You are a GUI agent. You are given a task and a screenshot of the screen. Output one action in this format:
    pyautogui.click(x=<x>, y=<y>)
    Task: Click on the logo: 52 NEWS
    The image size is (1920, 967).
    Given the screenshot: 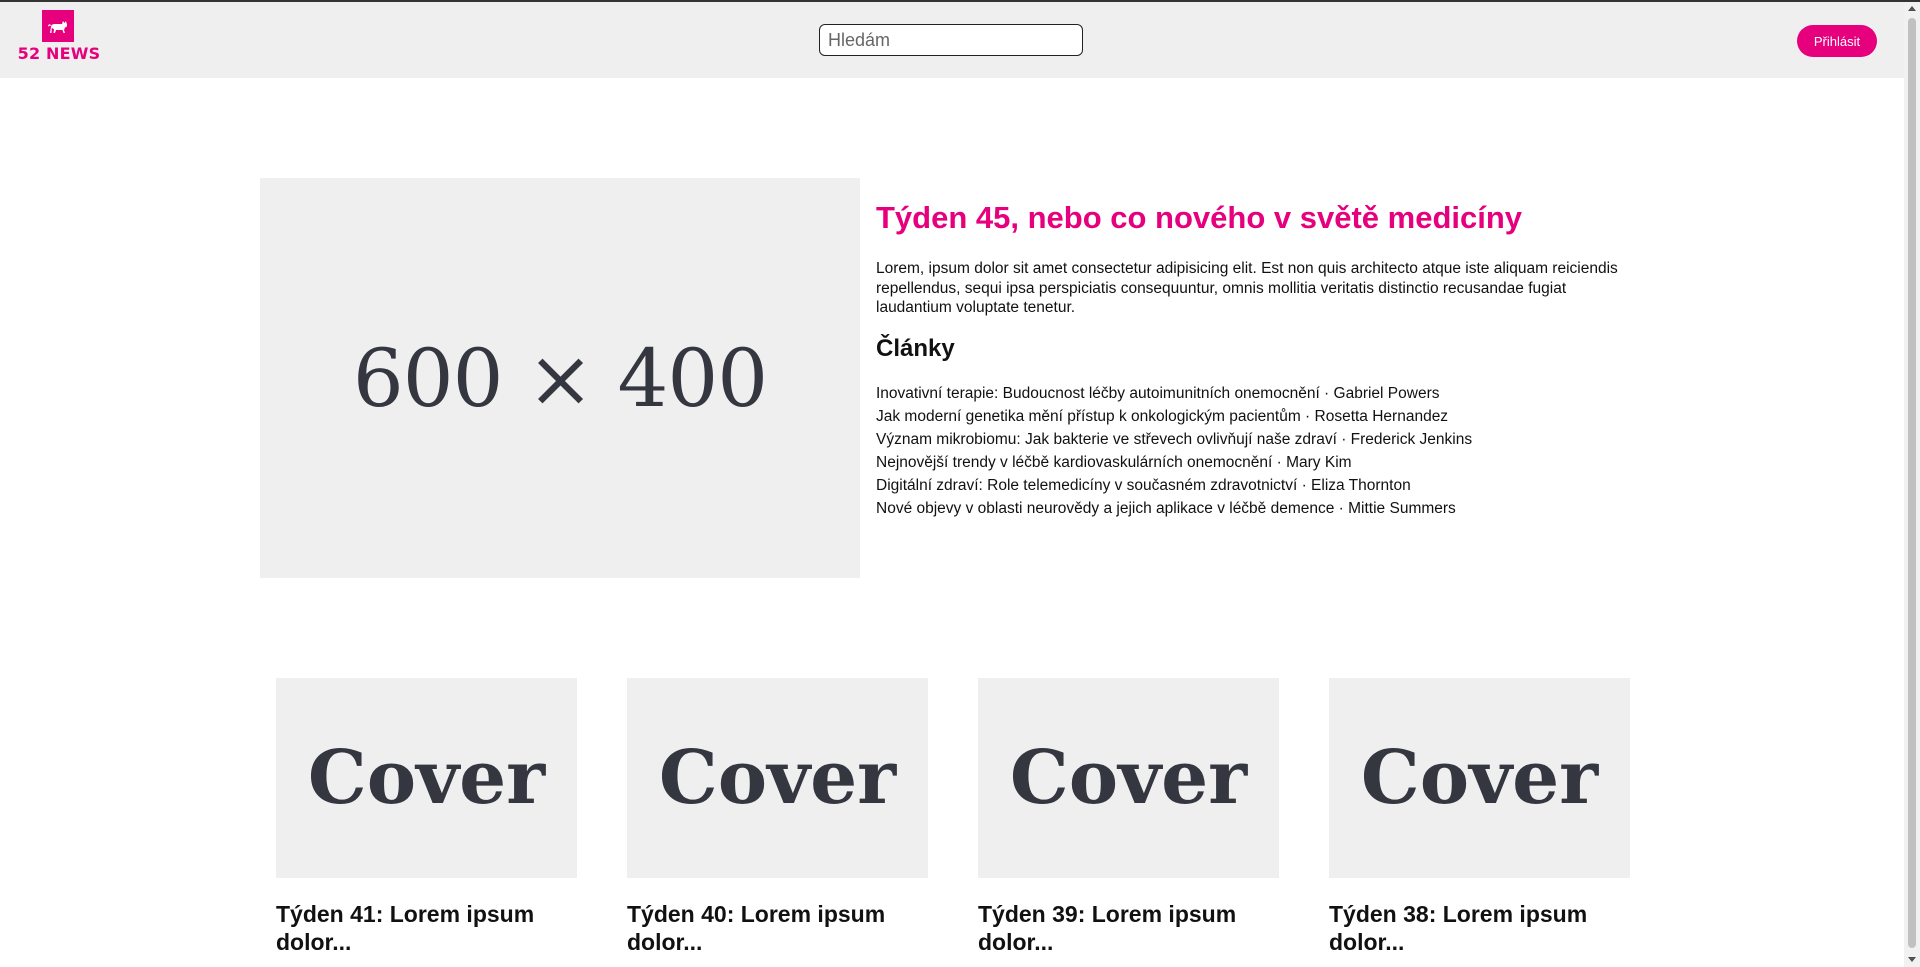 What is the action you would take?
    pyautogui.click(x=59, y=38)
    